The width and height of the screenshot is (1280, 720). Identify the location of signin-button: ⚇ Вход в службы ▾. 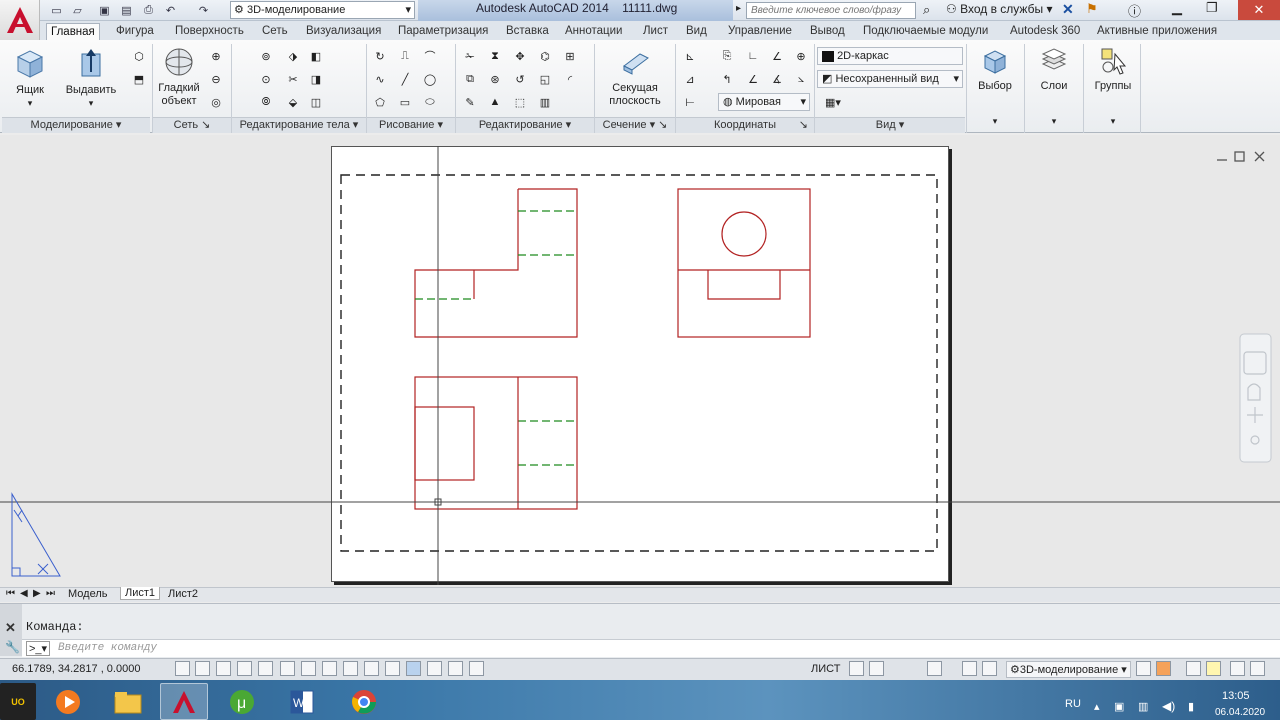
(999, 9).